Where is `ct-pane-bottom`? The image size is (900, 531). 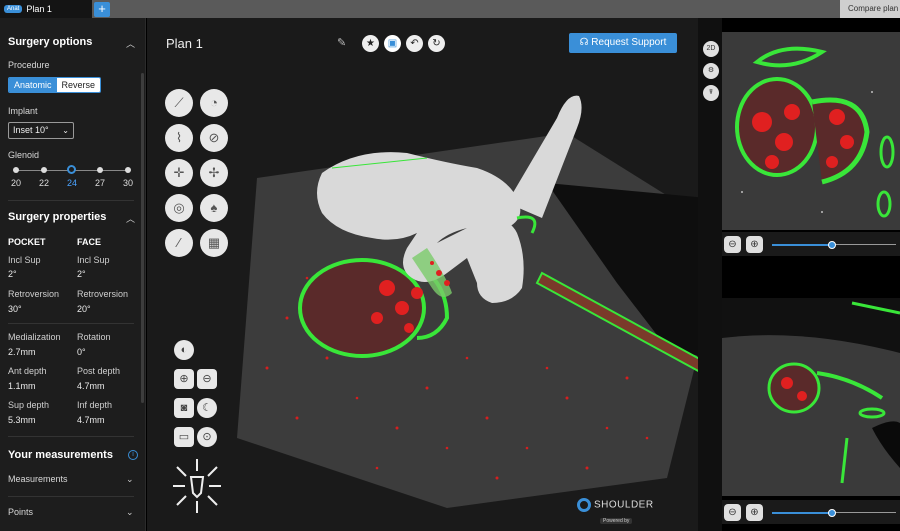
ct-pane-bottom is located at coordinates (811, 397).